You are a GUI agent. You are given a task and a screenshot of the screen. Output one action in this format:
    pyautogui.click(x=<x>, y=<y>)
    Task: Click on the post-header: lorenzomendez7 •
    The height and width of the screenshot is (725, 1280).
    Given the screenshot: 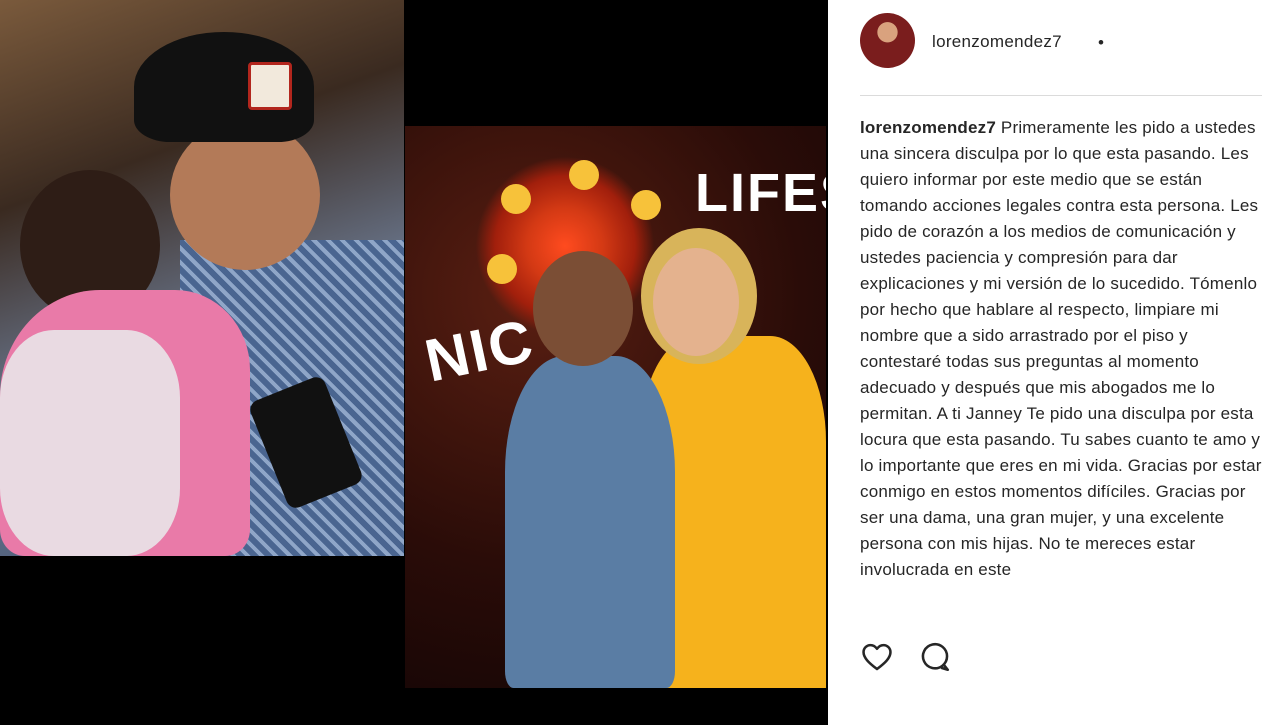 What is the action you would take?
    pyautogui.click(x=1054, y=41)
    